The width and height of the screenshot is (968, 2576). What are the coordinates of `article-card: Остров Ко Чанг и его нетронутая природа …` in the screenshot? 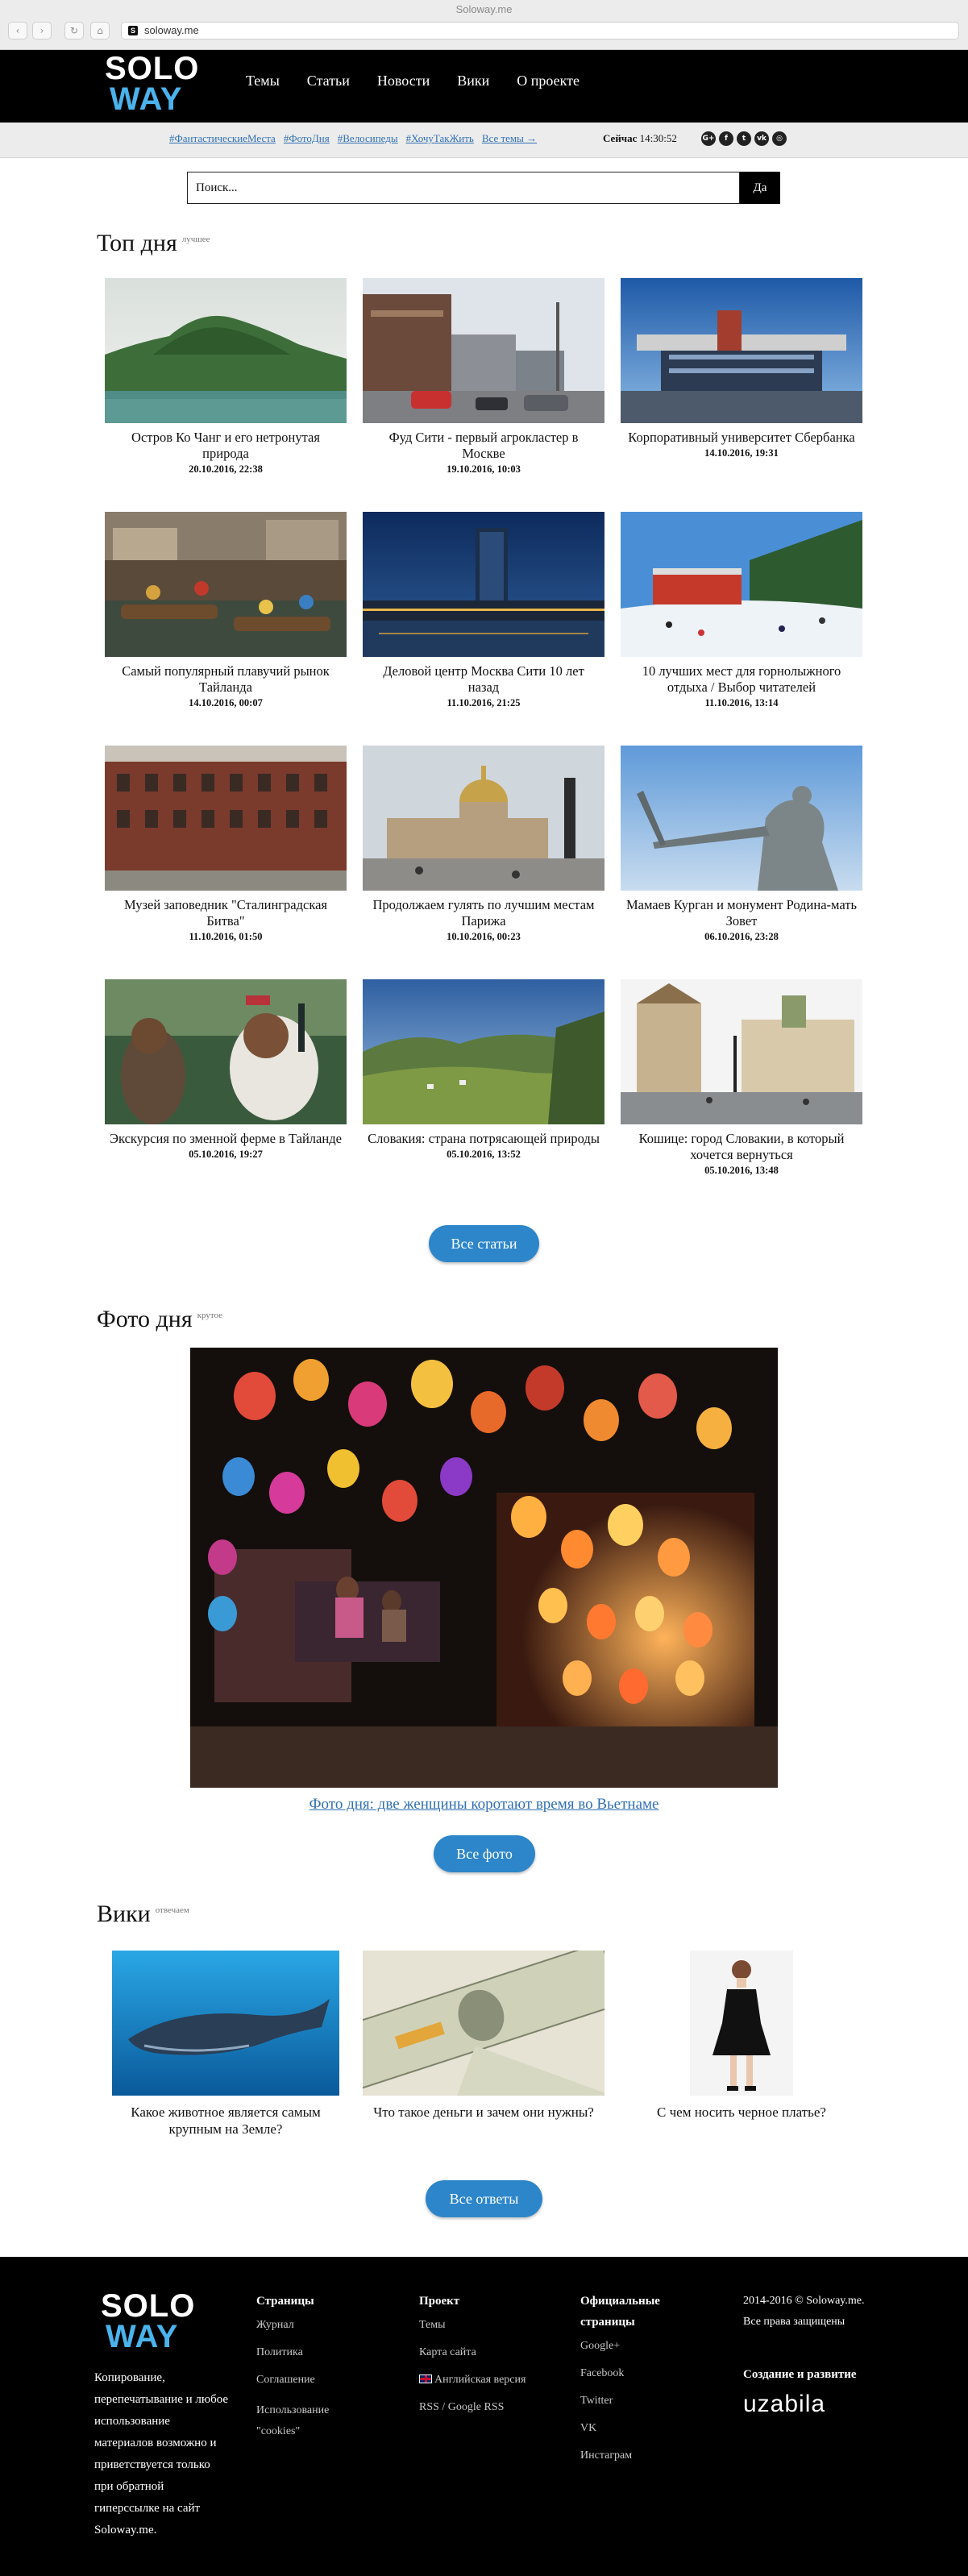 It's located at (226, 395).